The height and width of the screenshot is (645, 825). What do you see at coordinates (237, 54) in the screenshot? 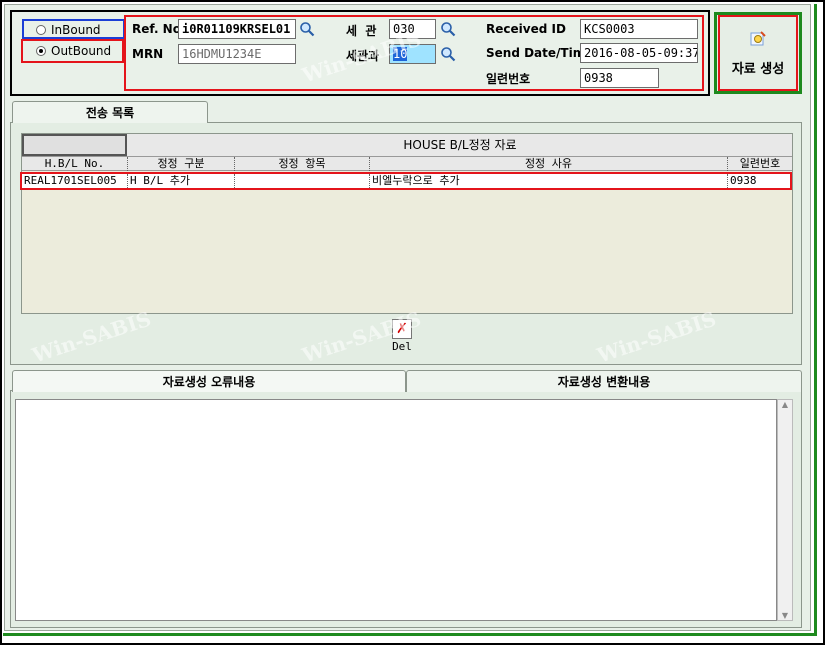
I see `mrn-field: 16HDMU1234E` at bounding box center [237, 54].